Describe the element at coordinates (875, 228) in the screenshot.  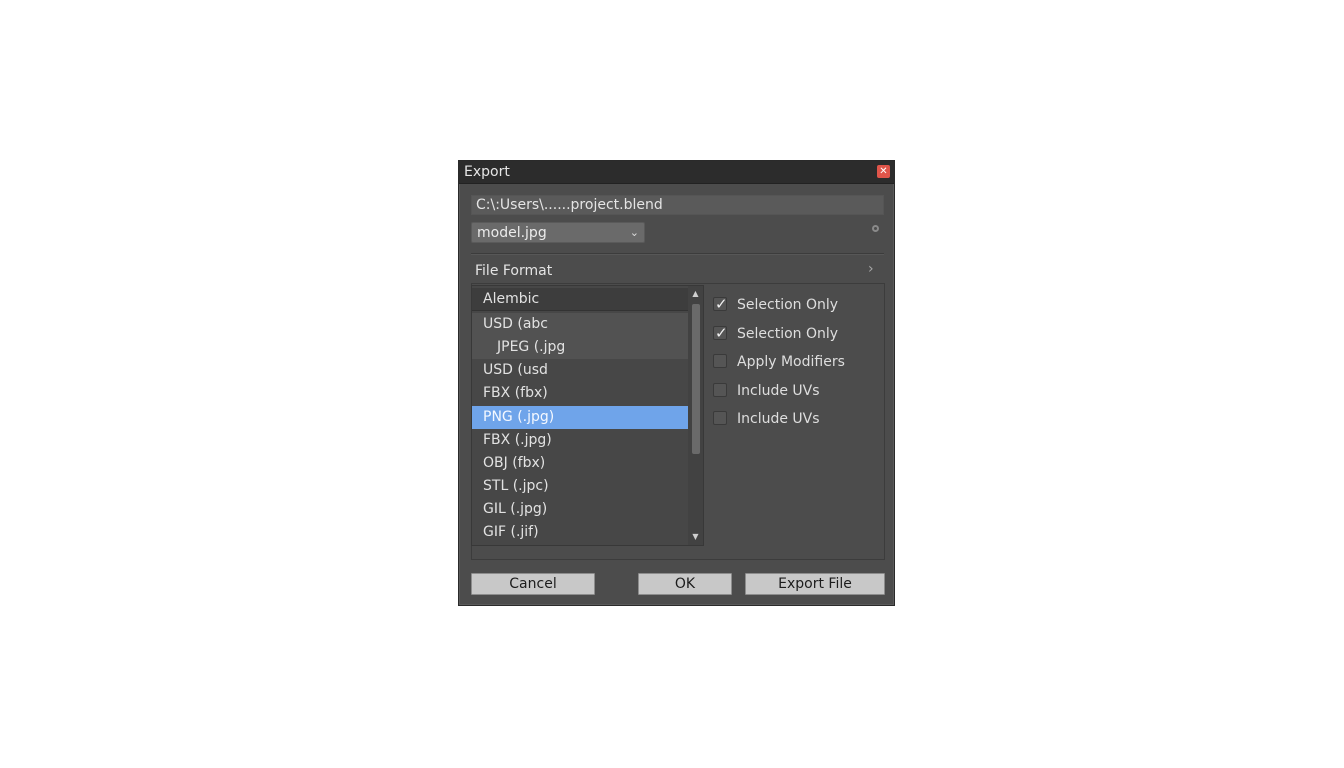
I see `settings-dot-icon` at that location.